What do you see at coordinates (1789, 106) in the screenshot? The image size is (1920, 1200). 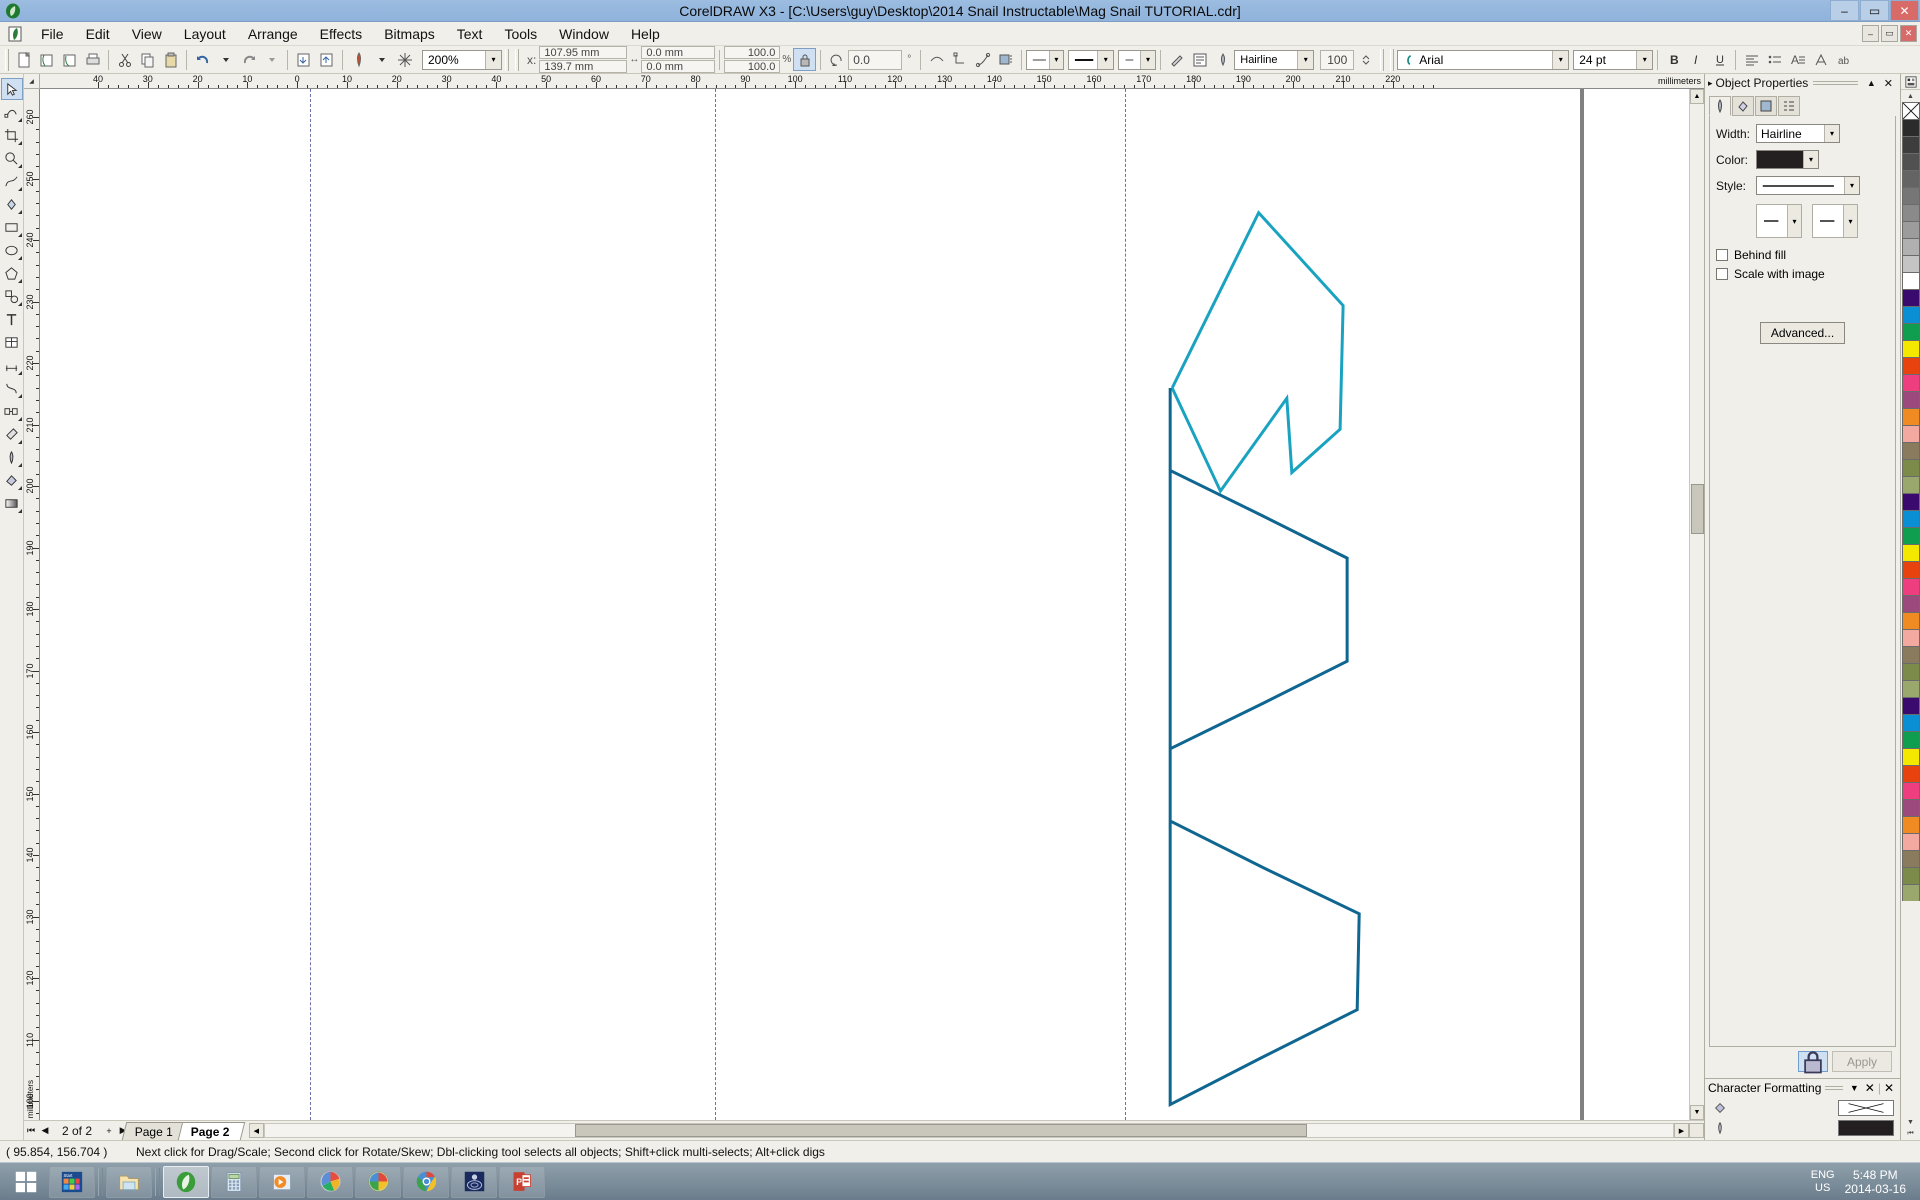 I see `docker-tab-detail` at bounding box center [1789, 106].